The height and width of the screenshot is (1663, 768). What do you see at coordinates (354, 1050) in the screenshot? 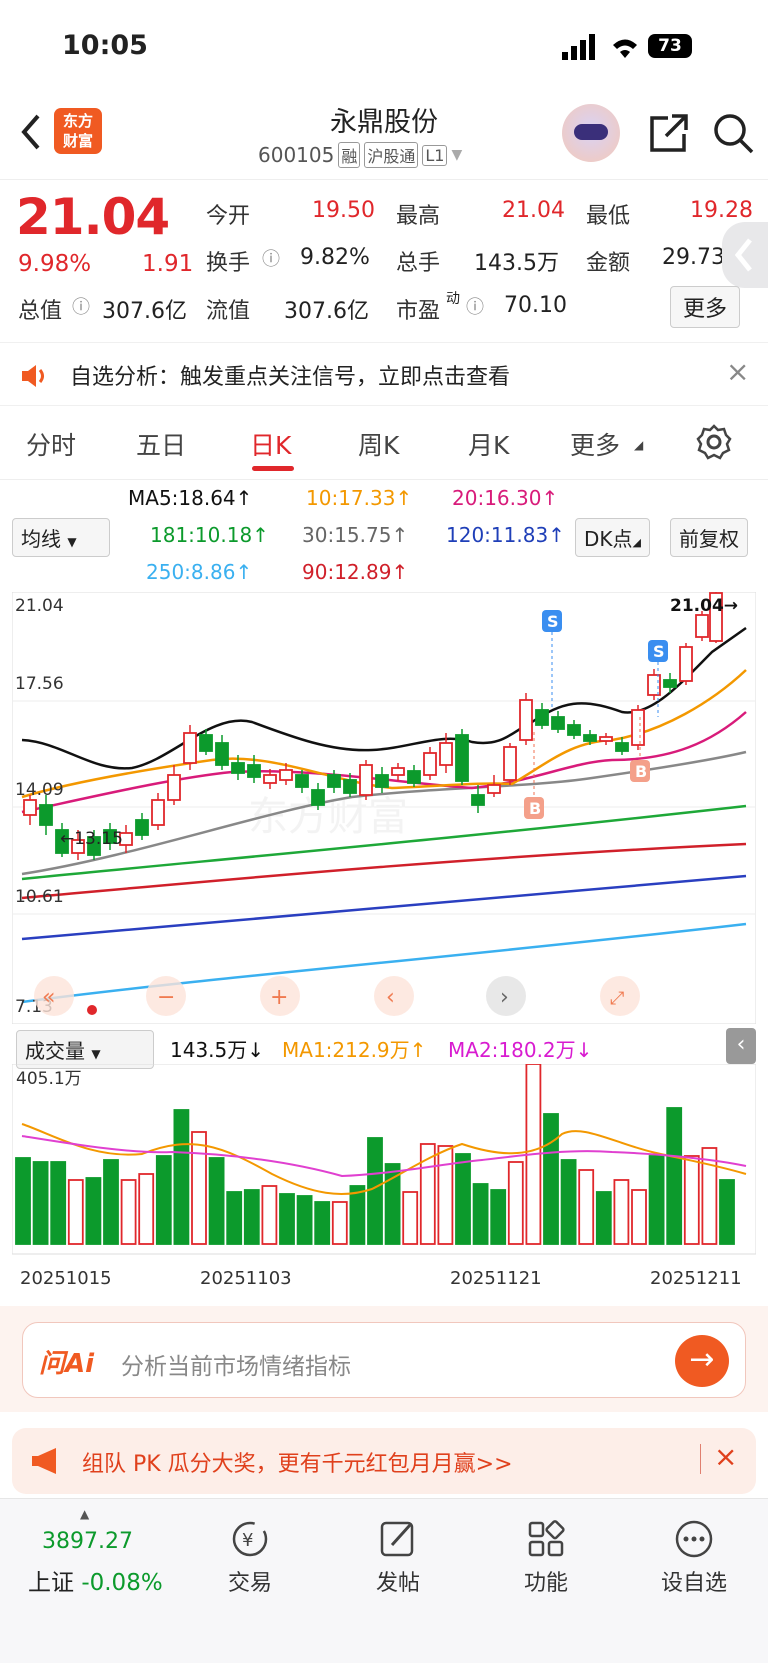
I see `volume-ma1: MA1:212.9万↑` at bounding box center [354, 1050].